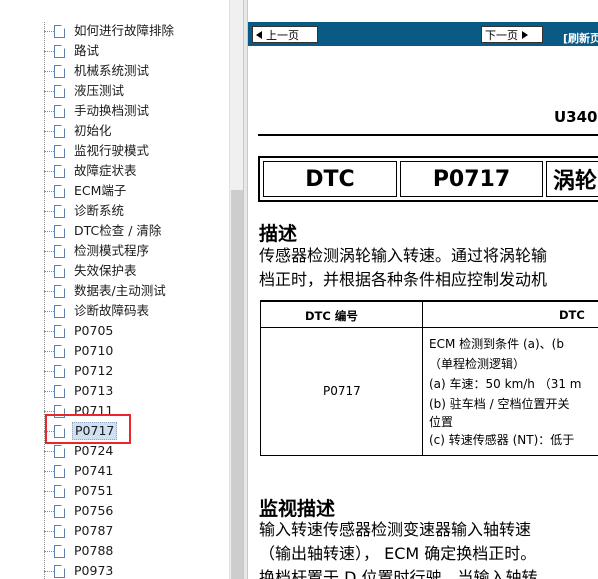  I want to click on page-nav-bar: 上一页 下一页 [刷新页, so click(423, 34).